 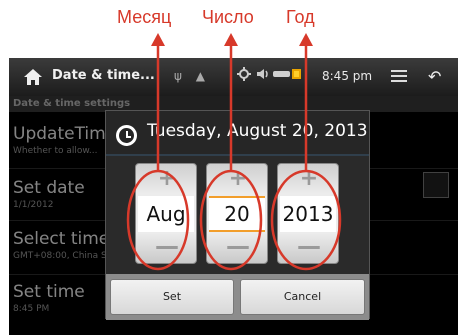 I want to click on dialog-header: Tuesday, August 20, 2013, so click(x=237, y=132).